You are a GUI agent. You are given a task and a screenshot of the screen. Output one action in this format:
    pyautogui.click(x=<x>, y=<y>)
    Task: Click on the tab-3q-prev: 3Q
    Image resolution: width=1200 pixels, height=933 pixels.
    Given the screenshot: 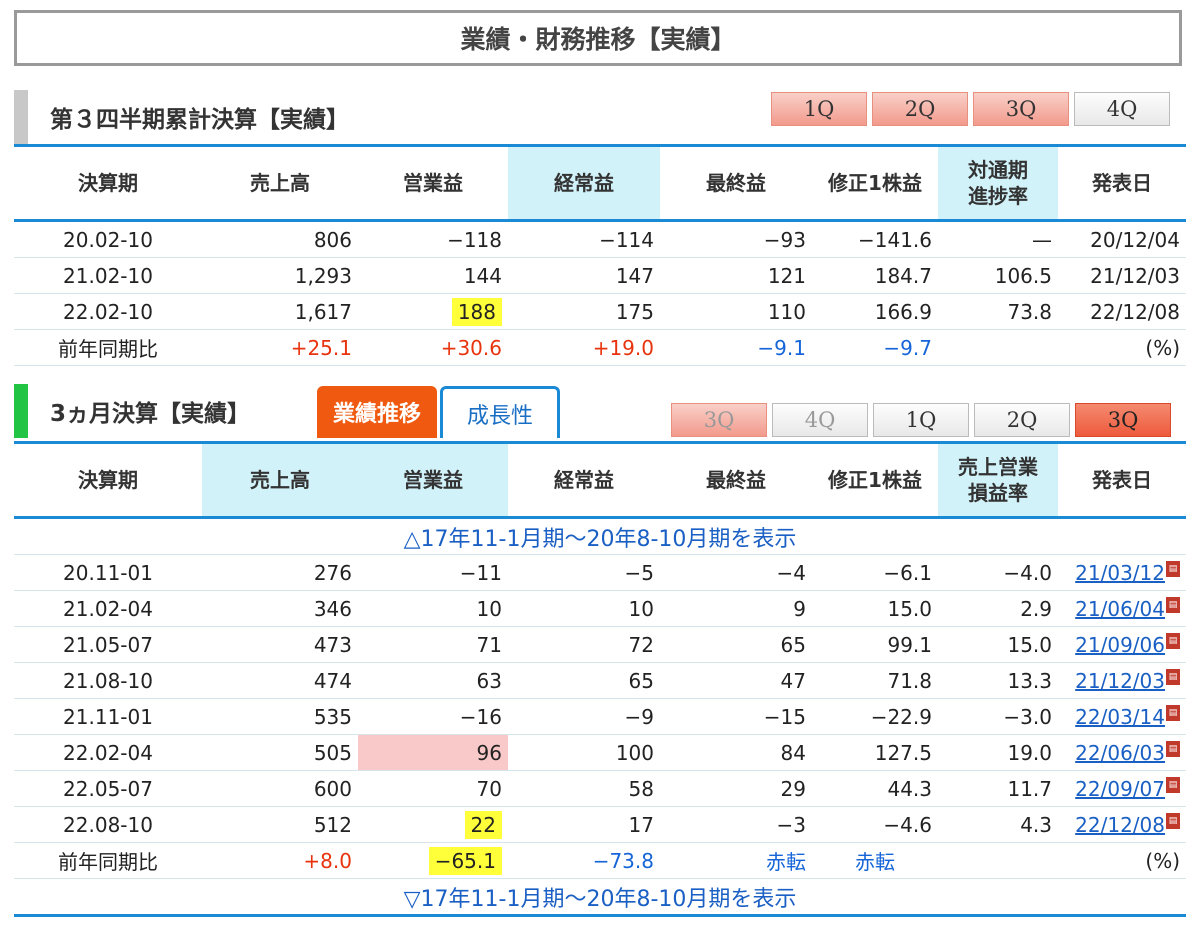 What is the action you would take?
    pyautogui.click(x=719, y=420)
    